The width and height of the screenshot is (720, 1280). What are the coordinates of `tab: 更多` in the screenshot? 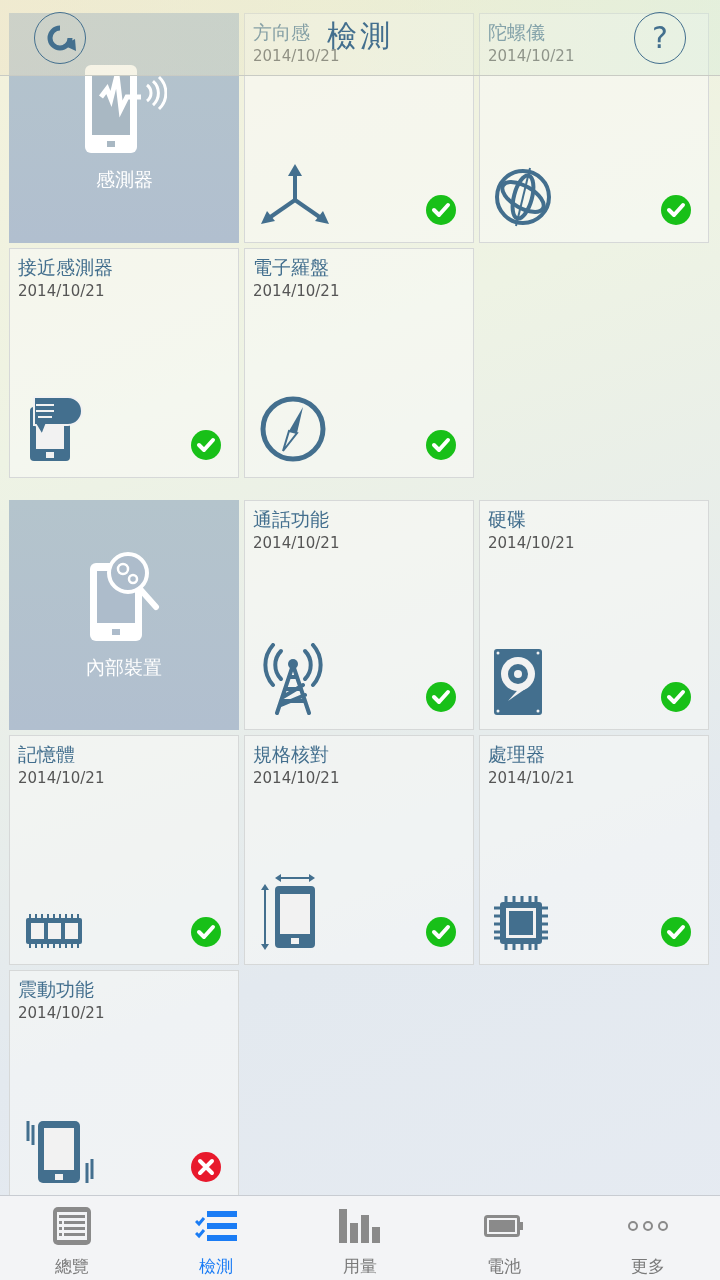 It's located at (648, 1238).